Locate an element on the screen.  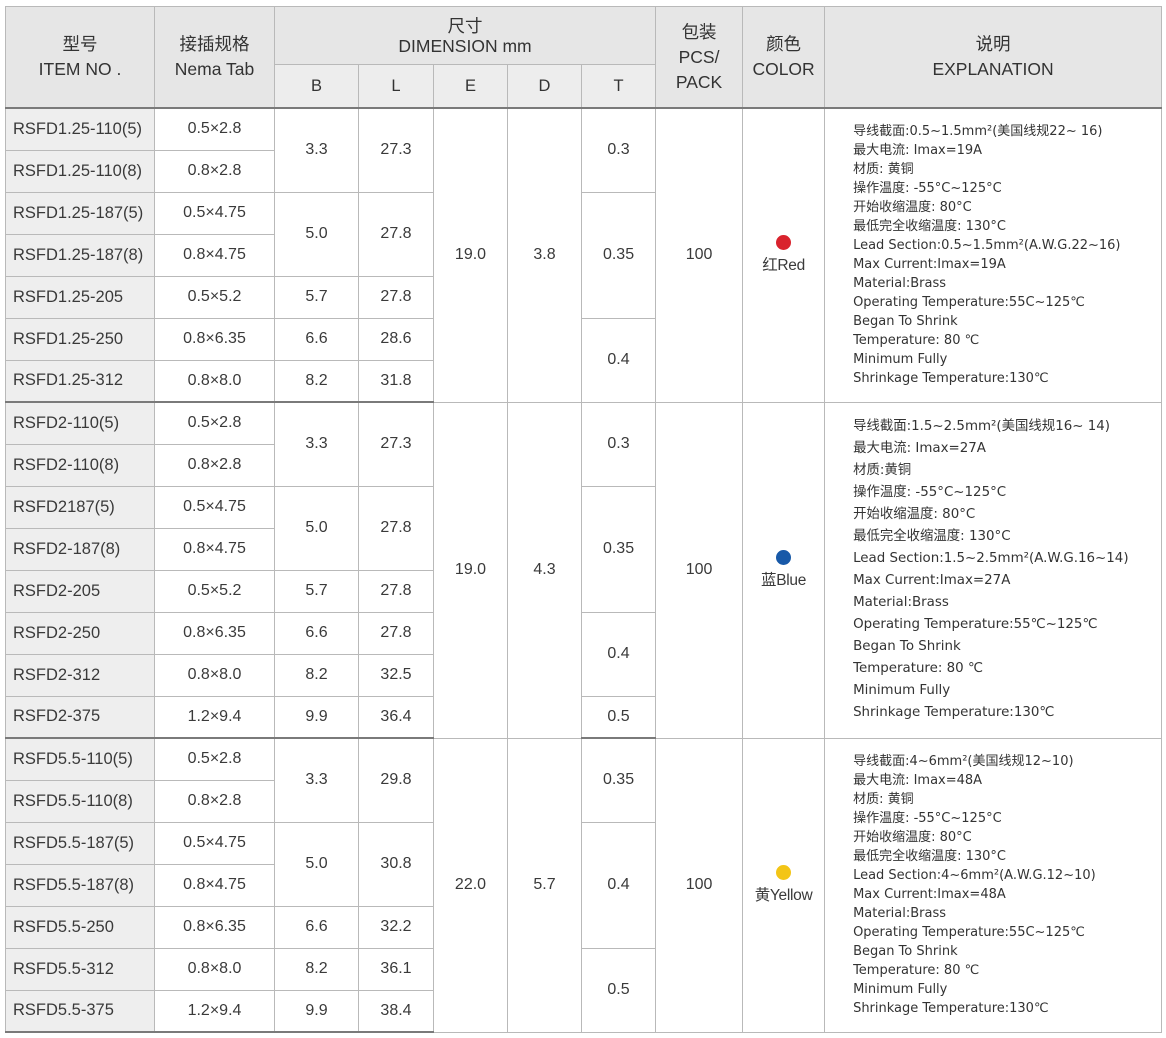
header-nema-tab: 接插规格 Nema Tab is located at coordinates (214, 57).